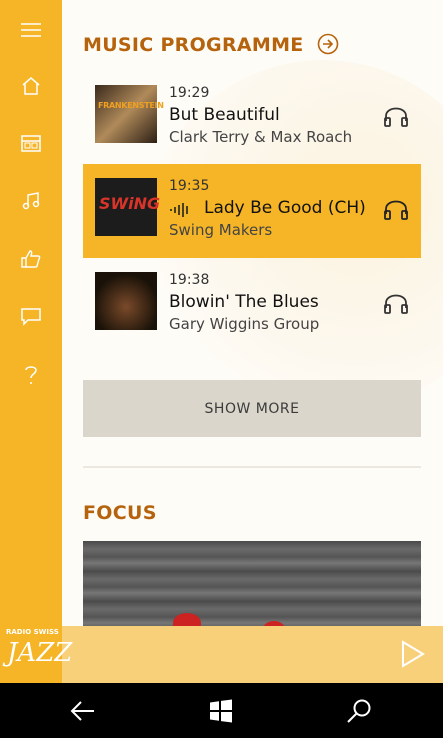 This screenshot has height=738, width=443. Describe the element at coordinates (221, 230) in the screenshot. I see `track-artist: Swing Makers` at that location.